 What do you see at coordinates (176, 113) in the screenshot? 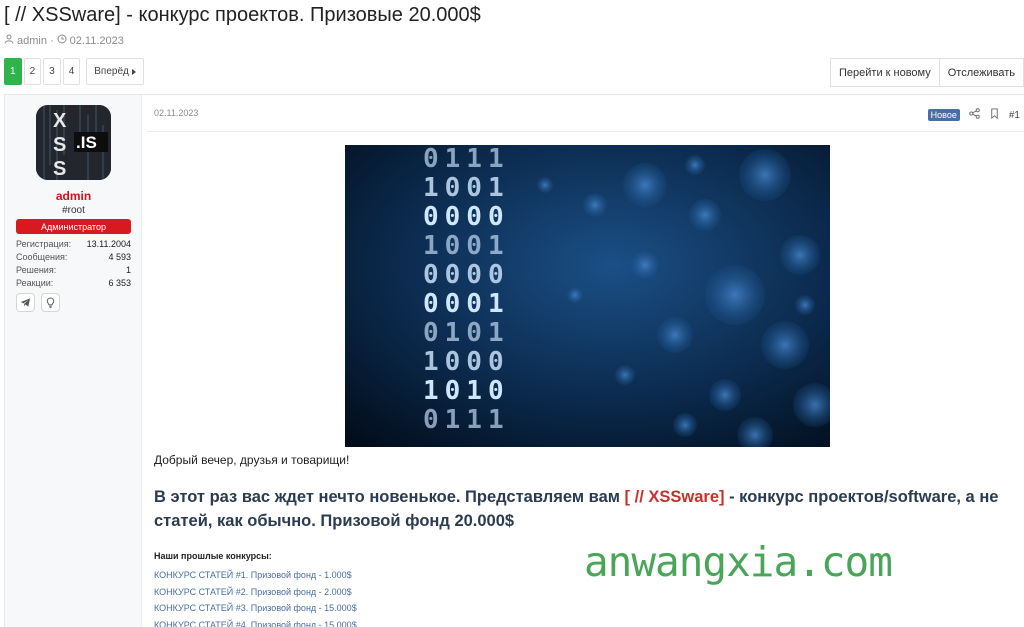
I see `post-date: 02.11.2023` at bounding box center [176, 113].